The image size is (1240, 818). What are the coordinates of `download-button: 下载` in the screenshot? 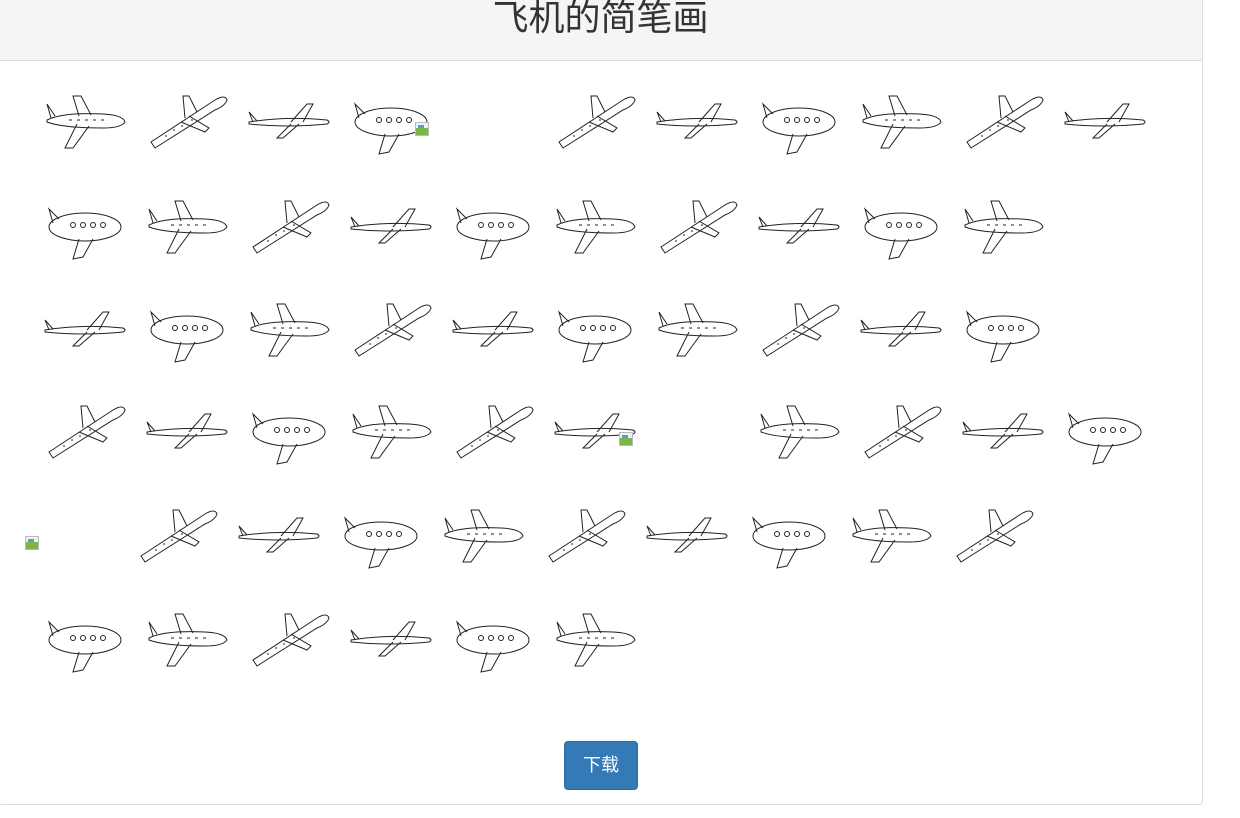 It's located at (601, 765).